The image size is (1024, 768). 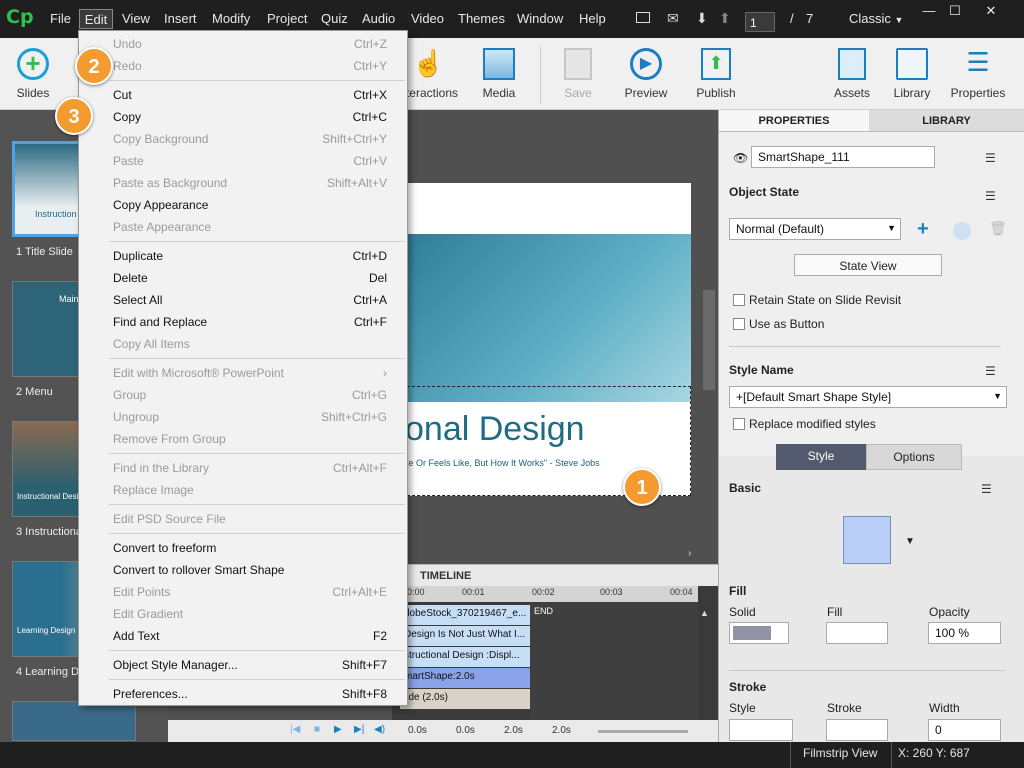 What do you see at coordinates (243, 161) in the screenshot?
I see `menu-item-paste: Paste Ctrl+V` at bounding box center [243, 161].